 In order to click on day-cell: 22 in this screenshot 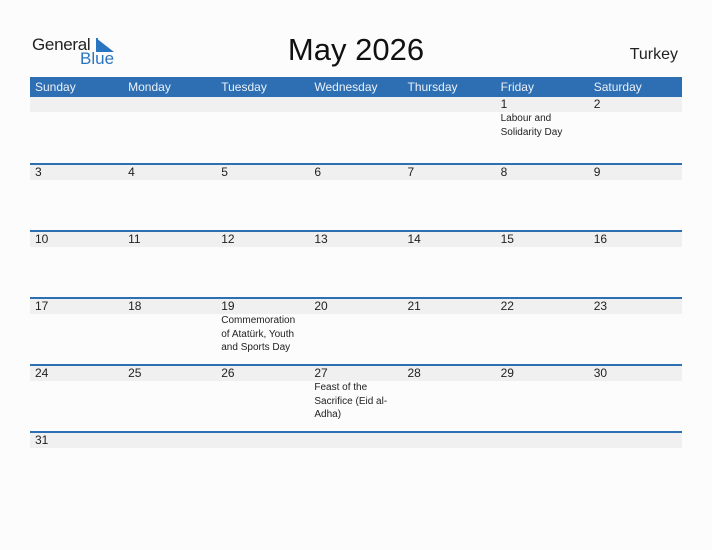, I will do `click(542, 331)`.